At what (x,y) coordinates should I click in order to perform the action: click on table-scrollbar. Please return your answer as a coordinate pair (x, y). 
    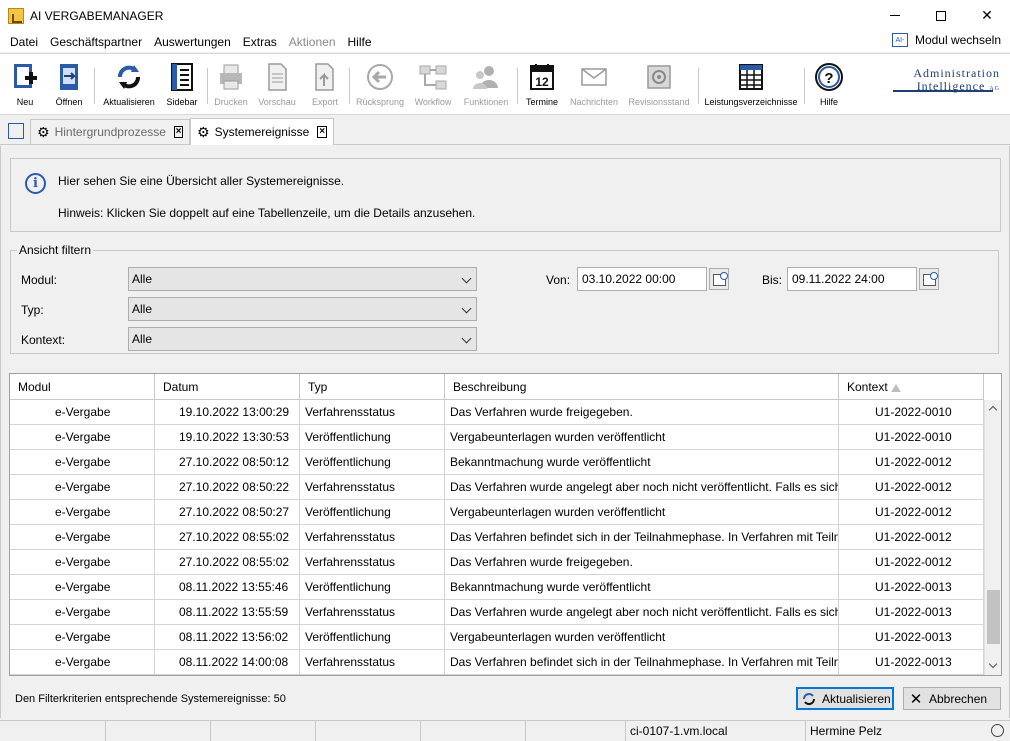
    Looking at the image, I should click on (992, 537).